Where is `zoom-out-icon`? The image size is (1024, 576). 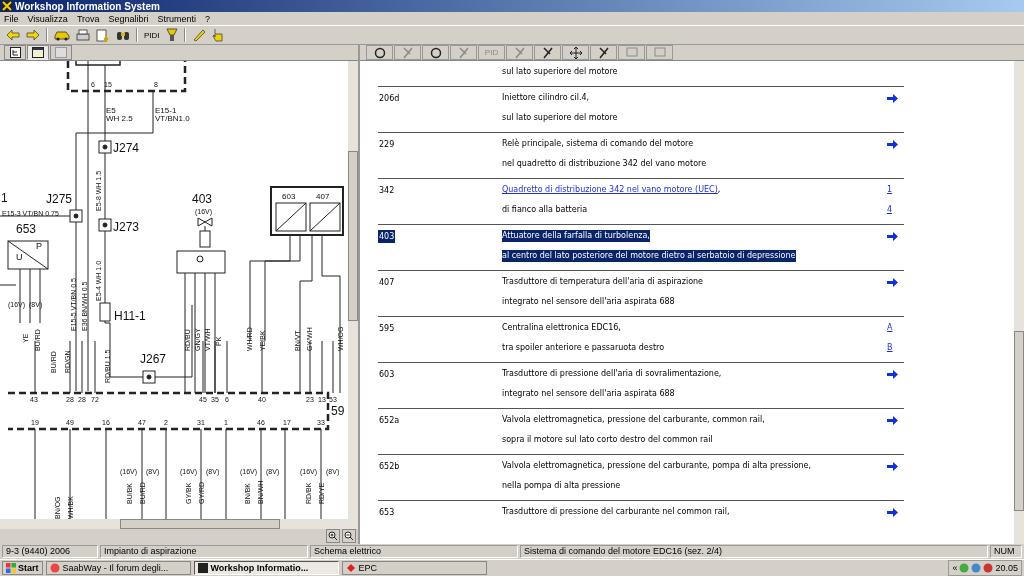 zoom-out-icon is located at coordinates (349, 536).